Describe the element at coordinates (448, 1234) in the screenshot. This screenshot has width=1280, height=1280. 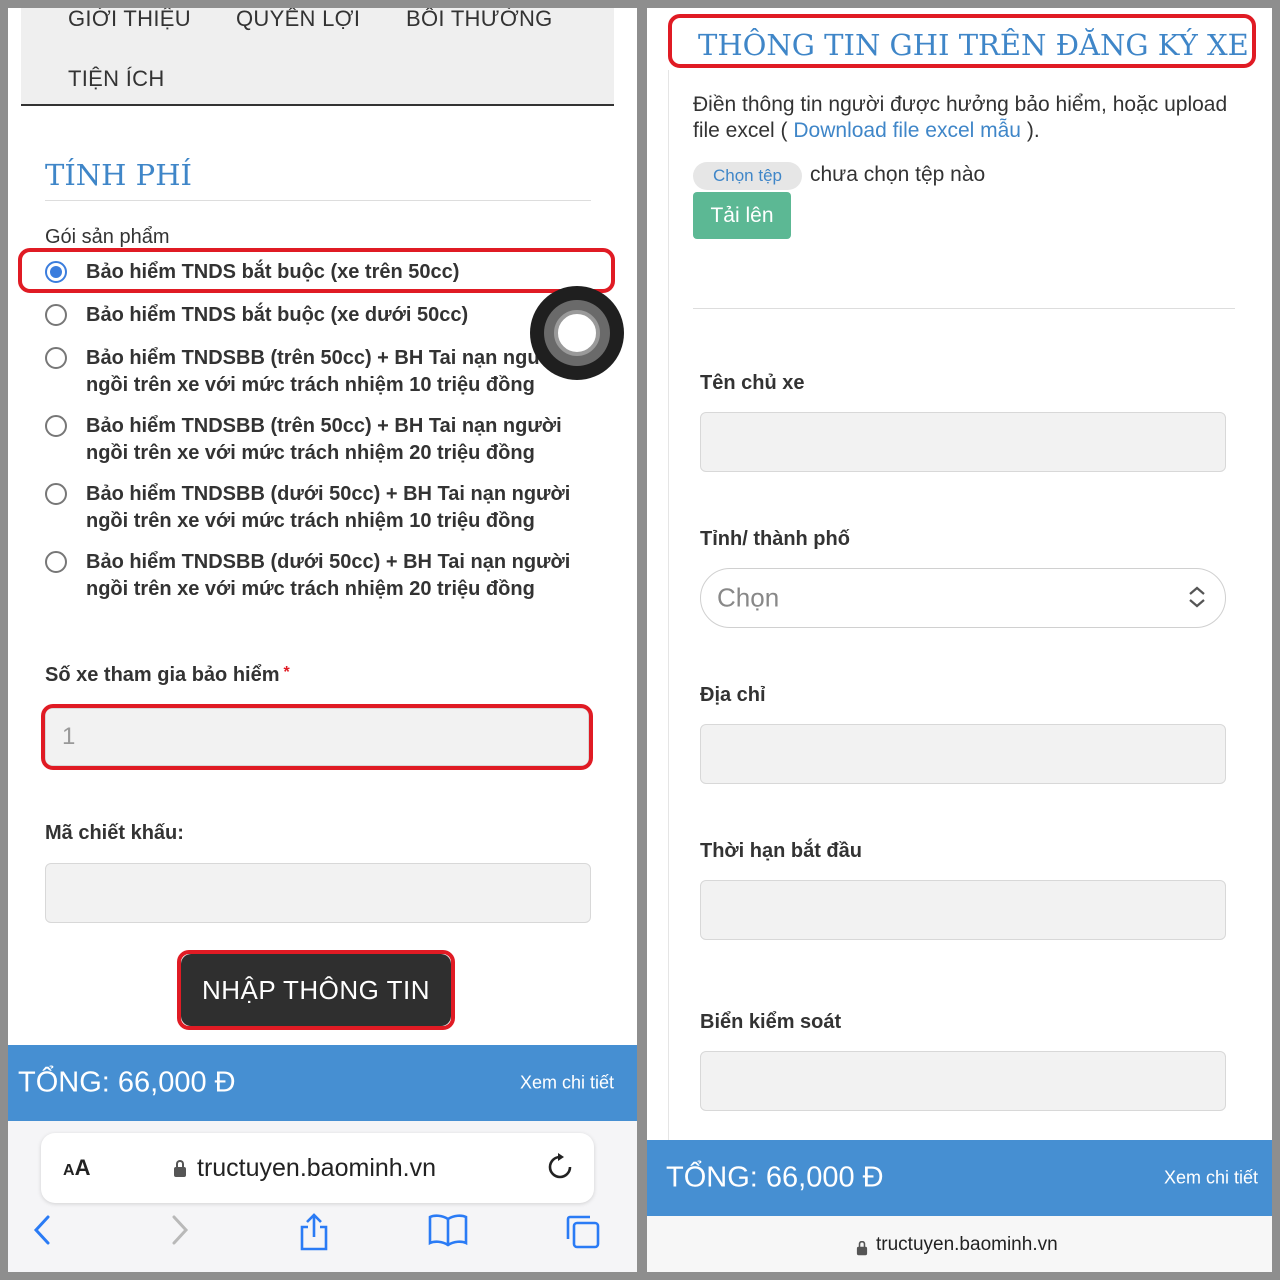
I see `bookmarks-icon` at that location.